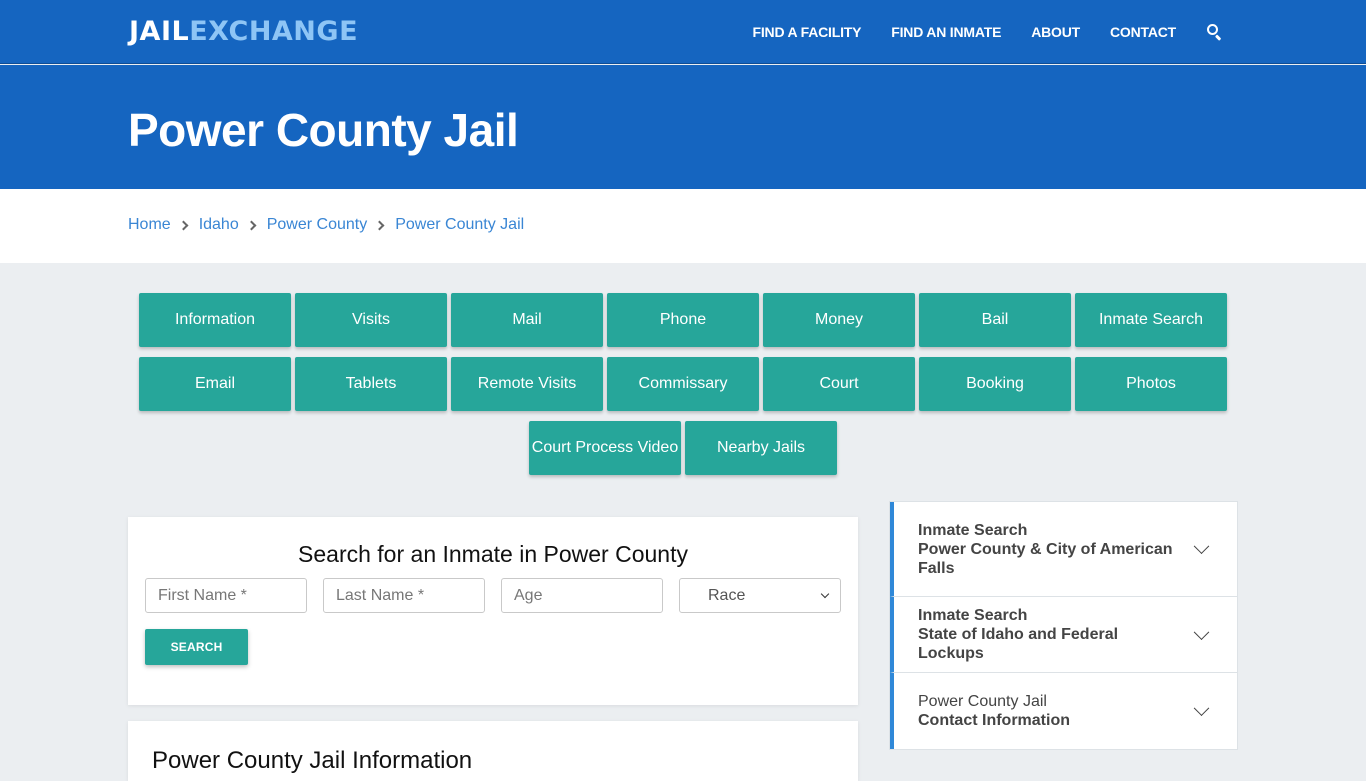 The width and height of the screenshot is (1366, 781). I want to click on accordion-line2: Power County & City of American Falls, so click(1045, 558).